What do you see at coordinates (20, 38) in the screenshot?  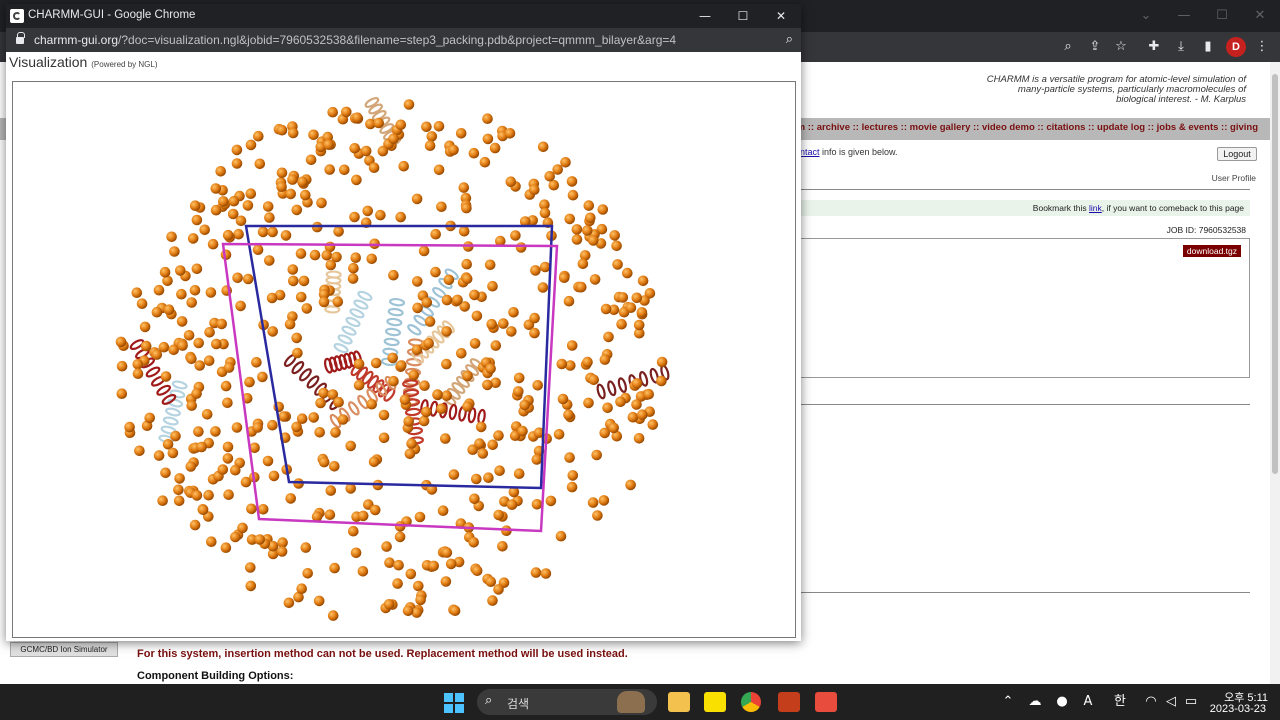 I see `lock-icon` at bounding box center [20, 38].